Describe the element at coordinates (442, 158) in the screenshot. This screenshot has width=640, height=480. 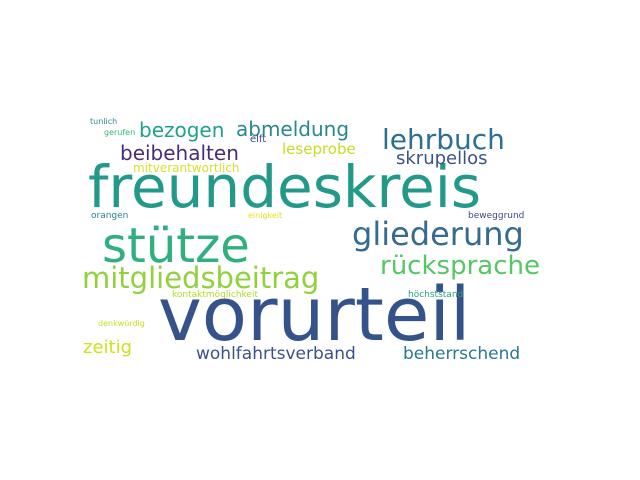
I see `word-skrupellos: skrupellos` at that location.